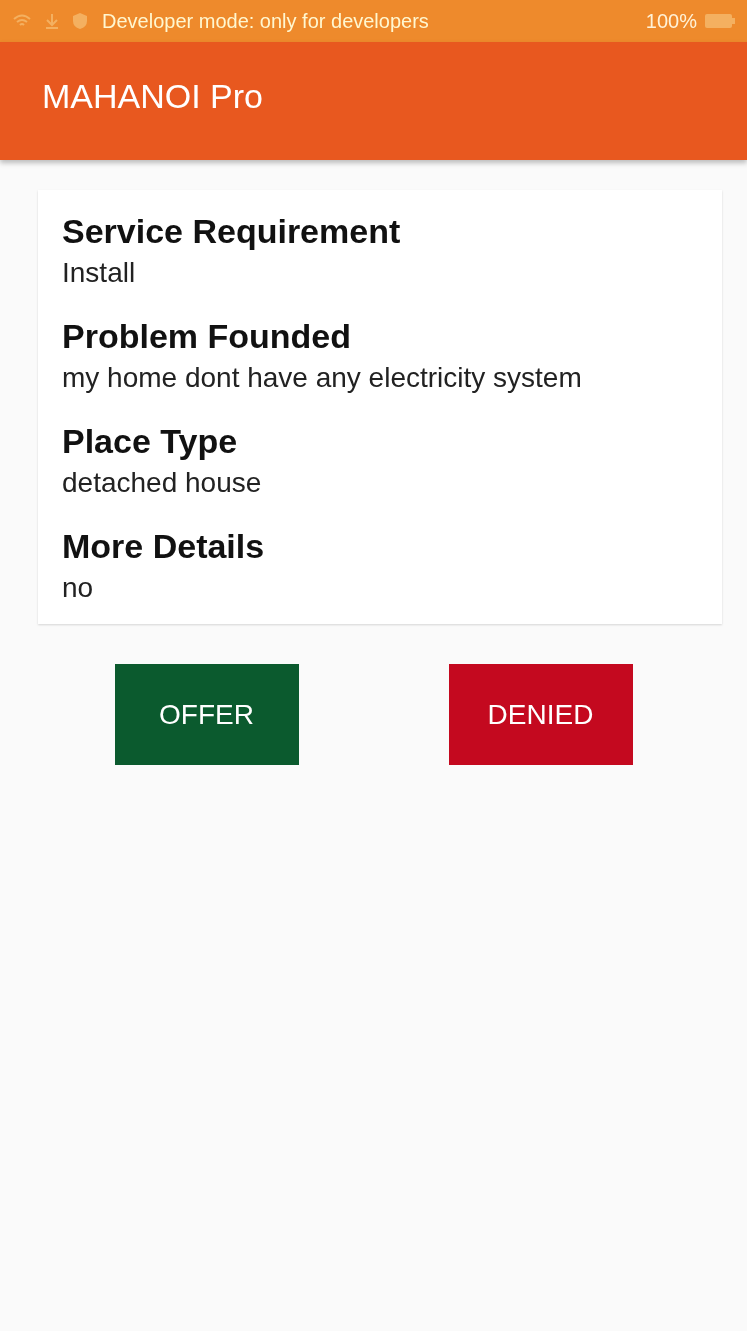  I want to click on battery-icon, so click(720, 21).